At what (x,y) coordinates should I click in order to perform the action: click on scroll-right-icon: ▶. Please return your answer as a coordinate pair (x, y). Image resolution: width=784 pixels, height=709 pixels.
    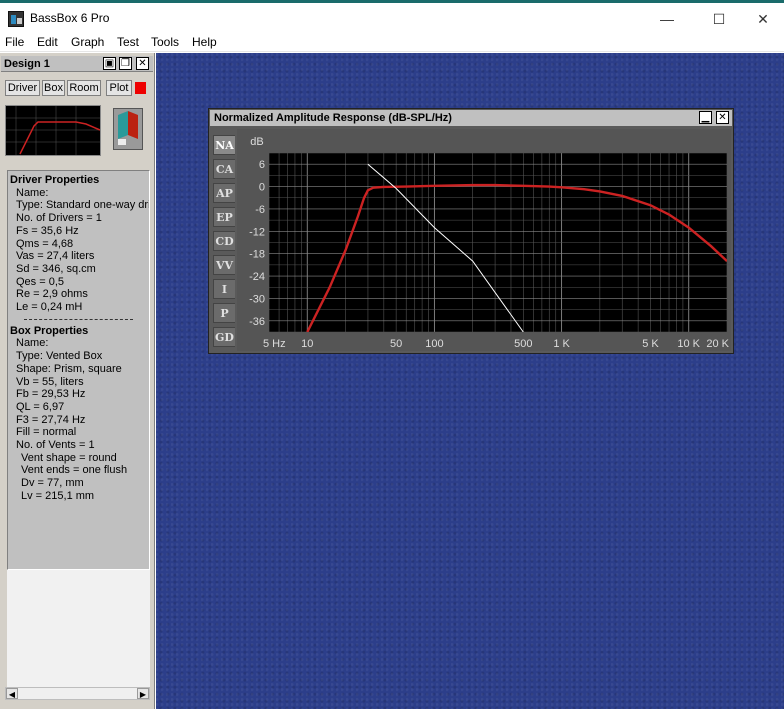
    Looking at the image, I should click on (143, 693).